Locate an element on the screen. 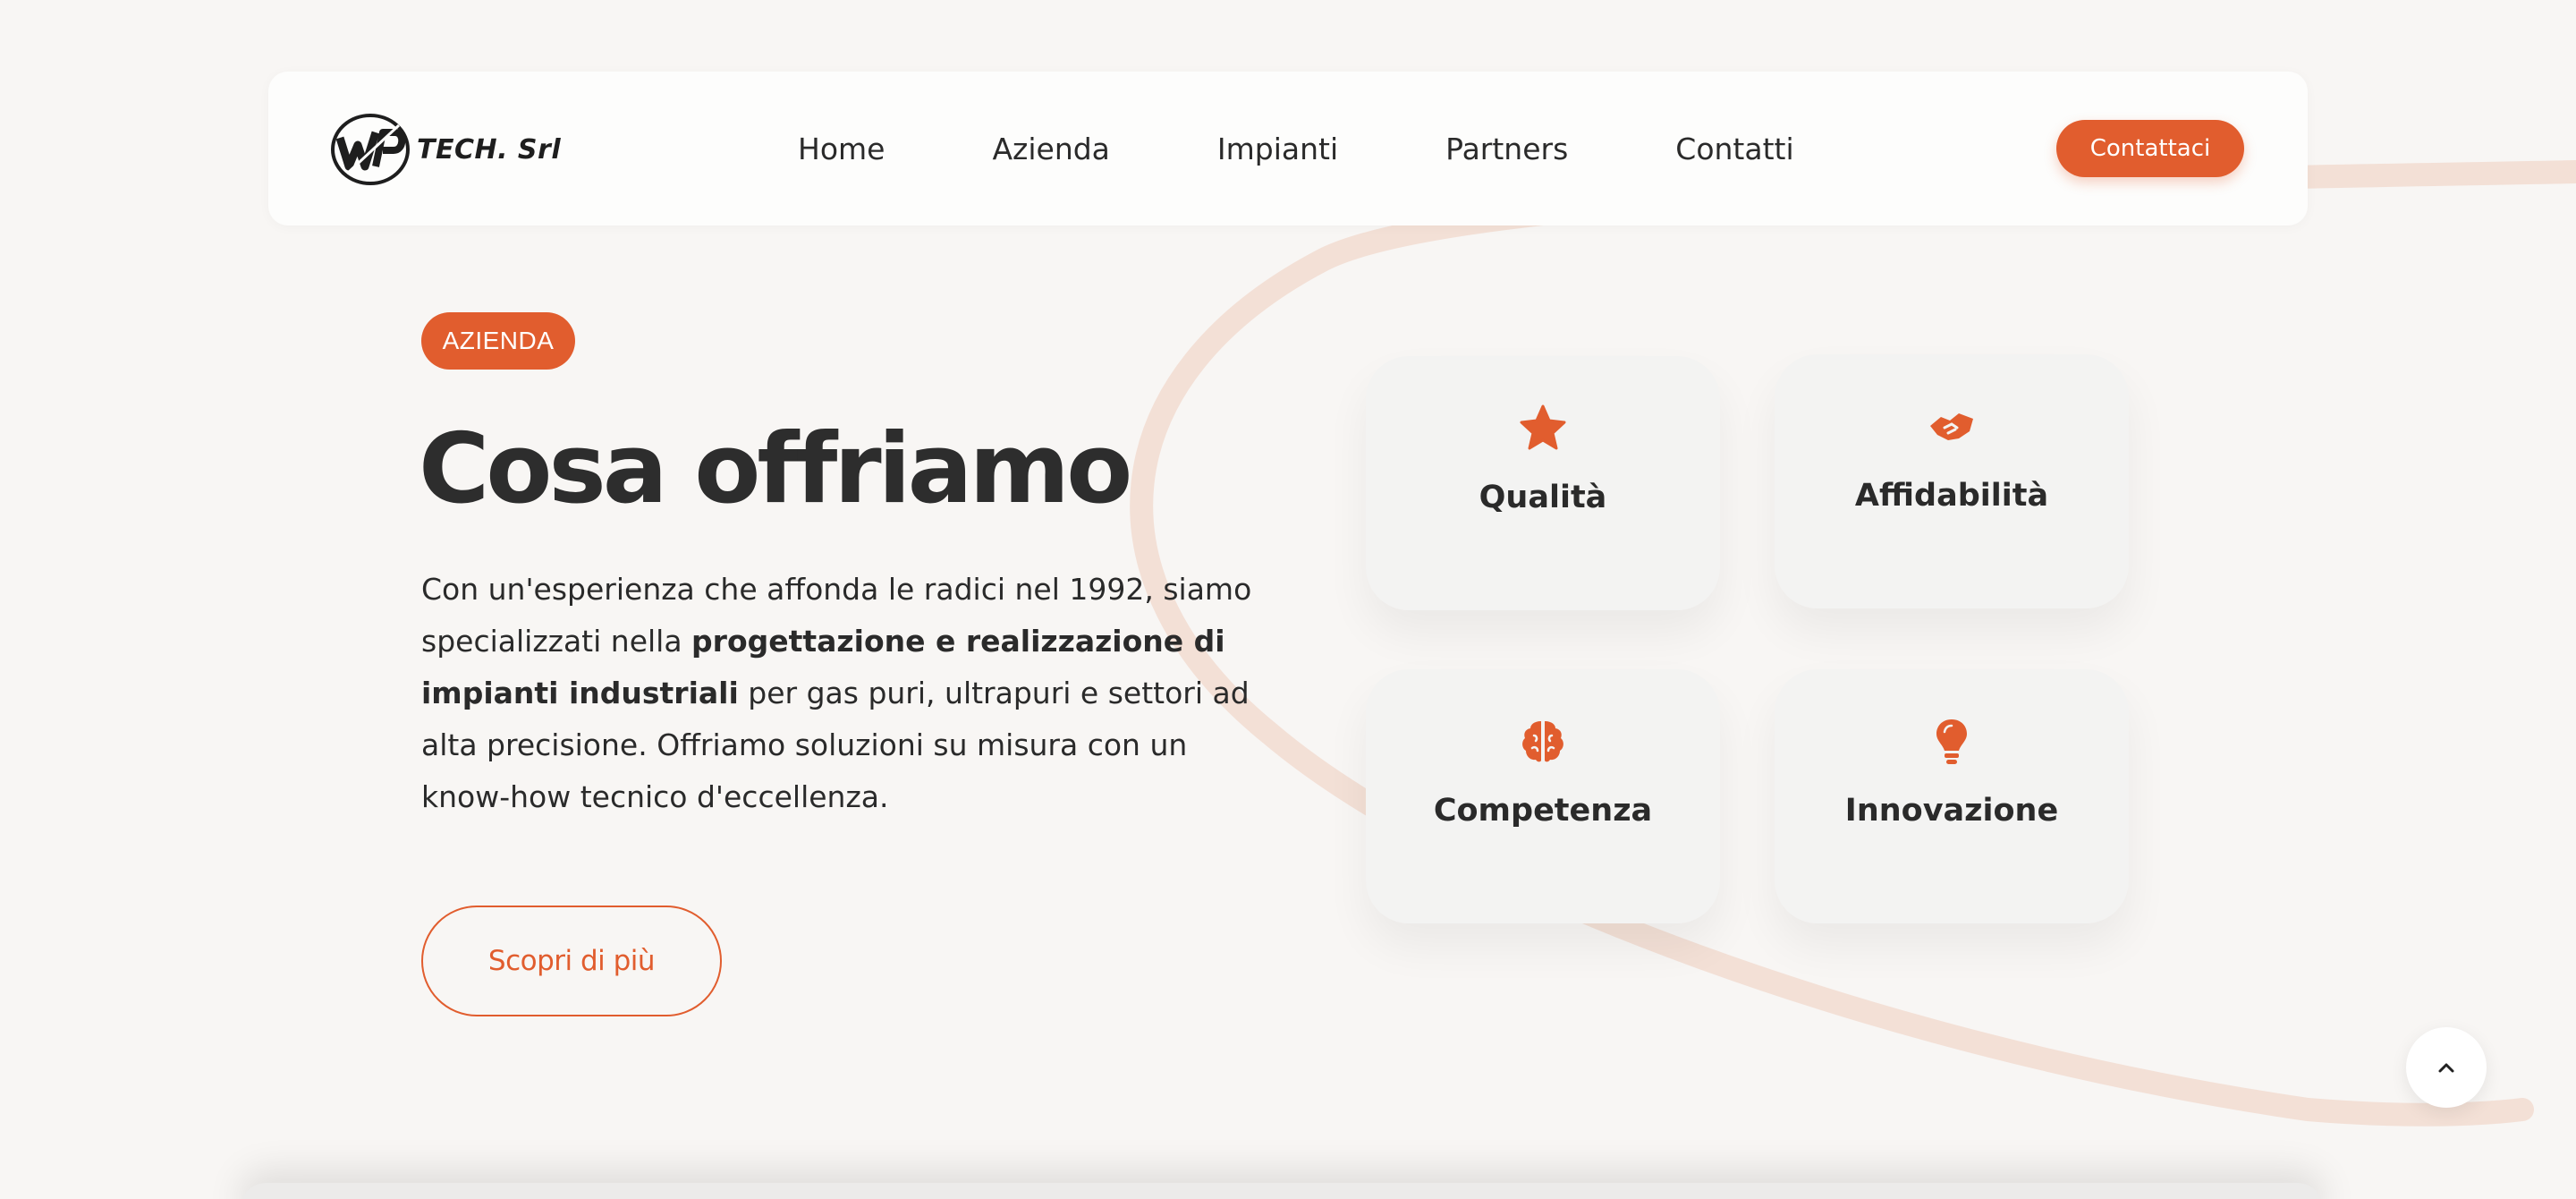  feature-card-competence: Competenza is located at coordinates (1543, 796).